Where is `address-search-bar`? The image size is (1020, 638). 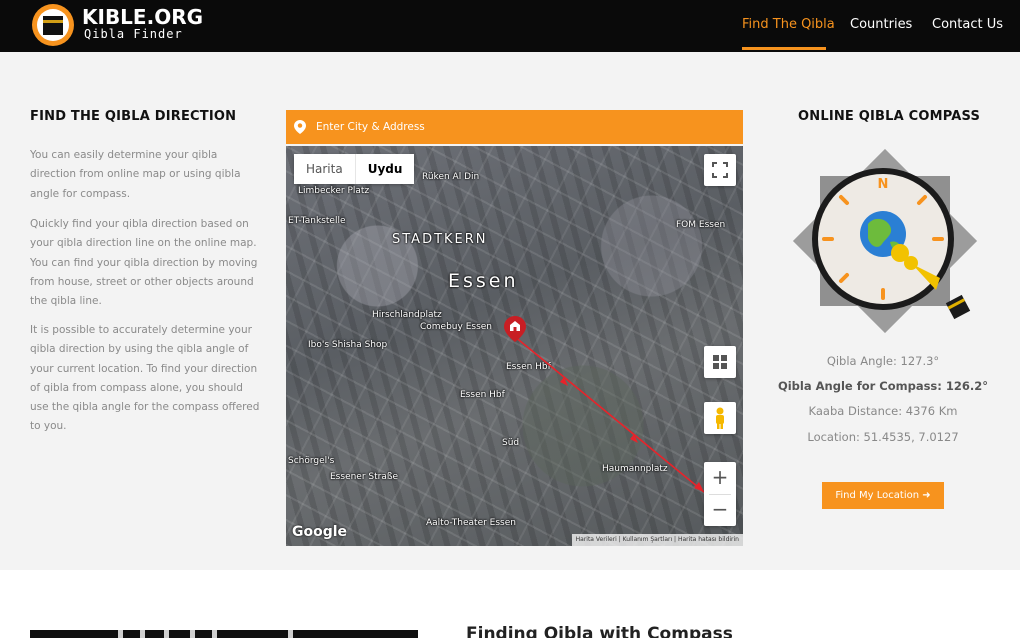 address-search-bar is located at coordinates (514, 127).